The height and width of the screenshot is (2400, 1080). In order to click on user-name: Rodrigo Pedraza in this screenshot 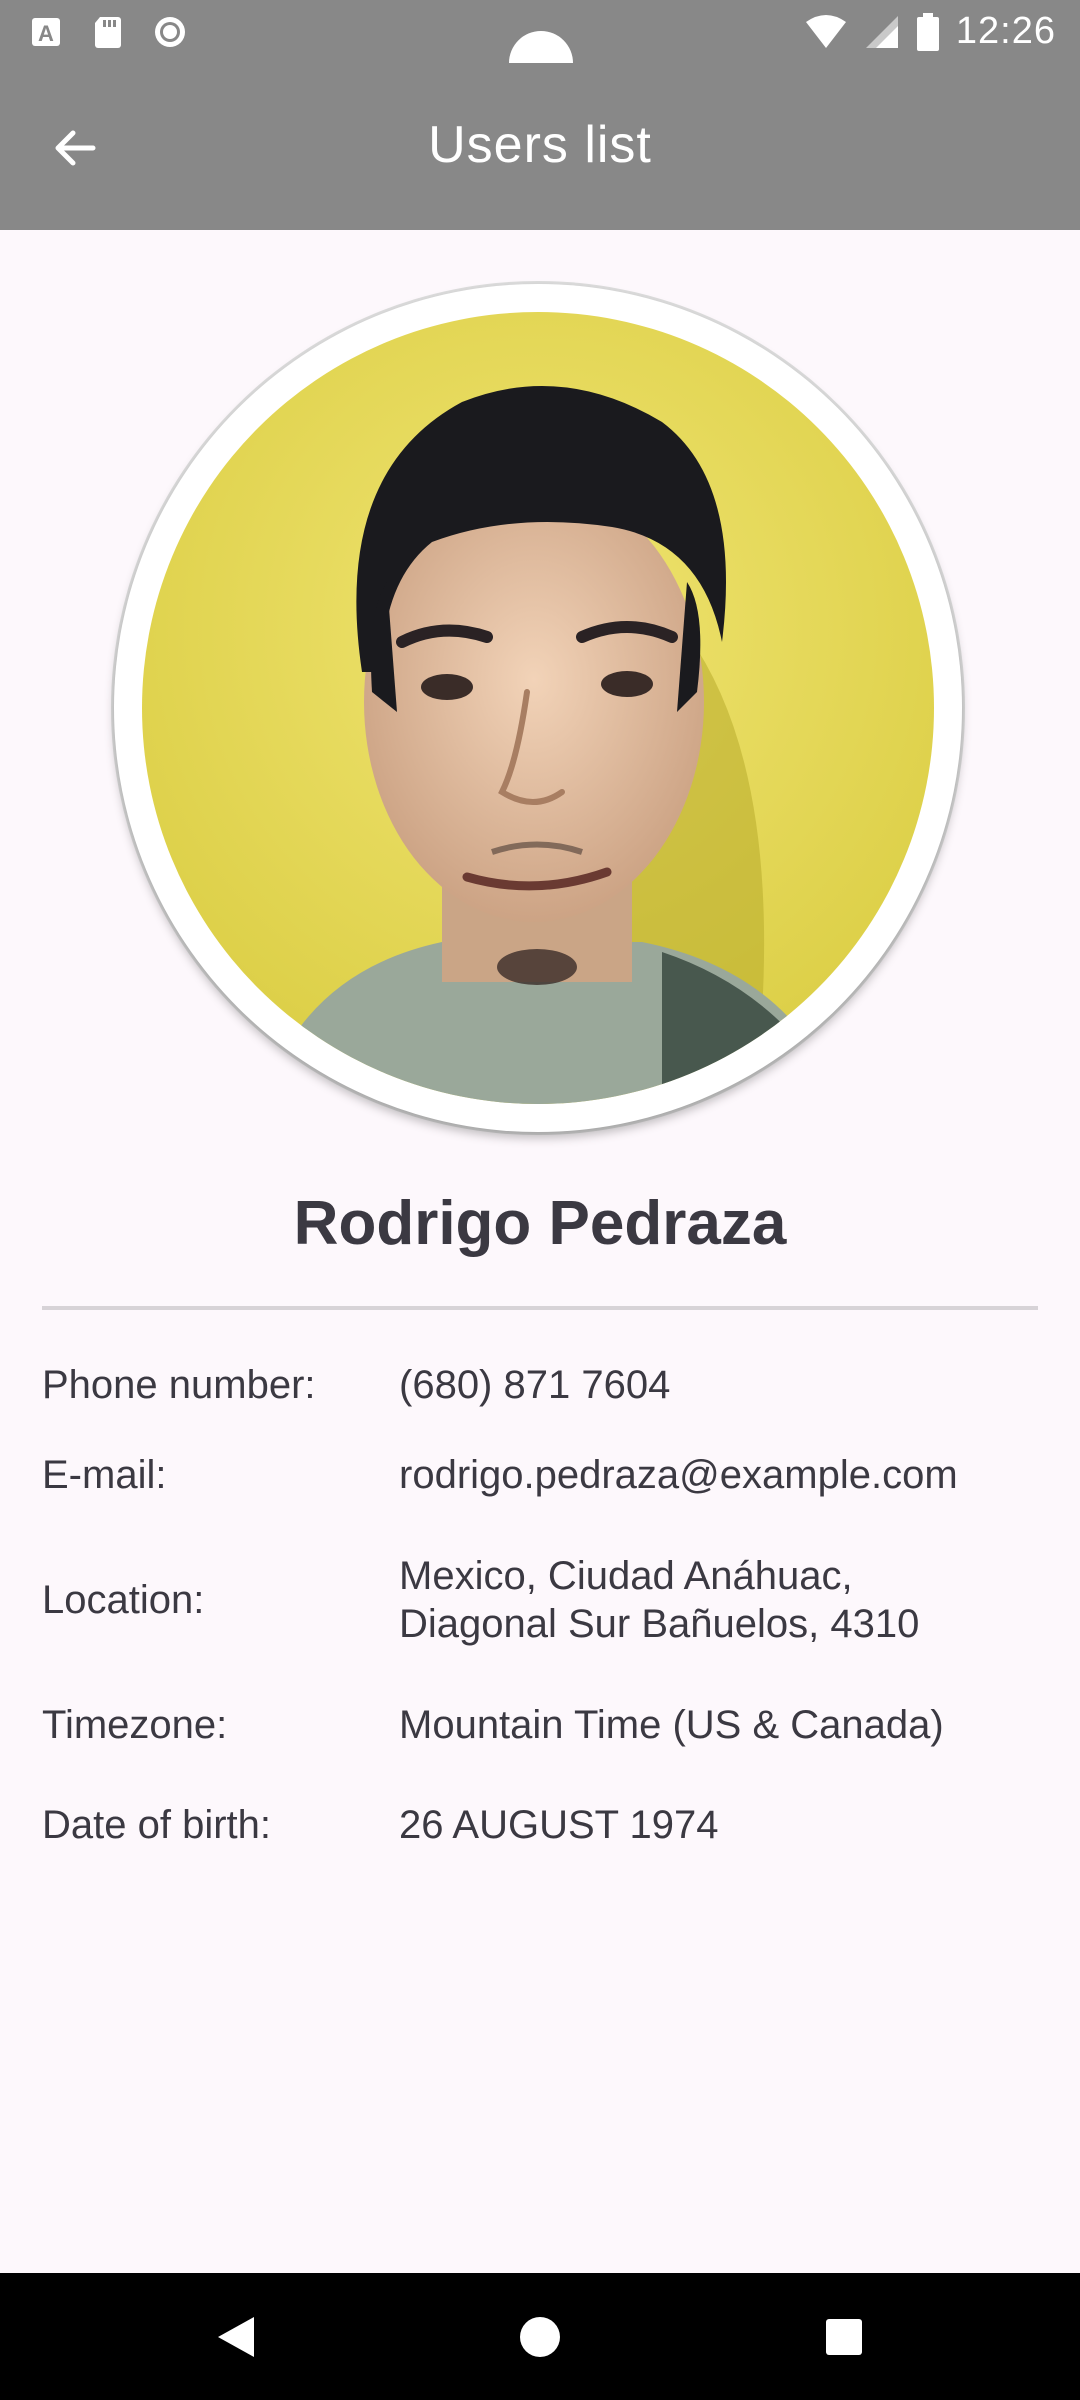, I will do `click(540, 1223)`.